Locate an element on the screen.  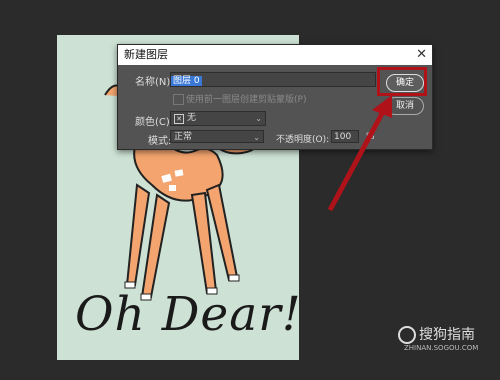
layer-name-input: 图层 0 is located at coordinates (273, 79).